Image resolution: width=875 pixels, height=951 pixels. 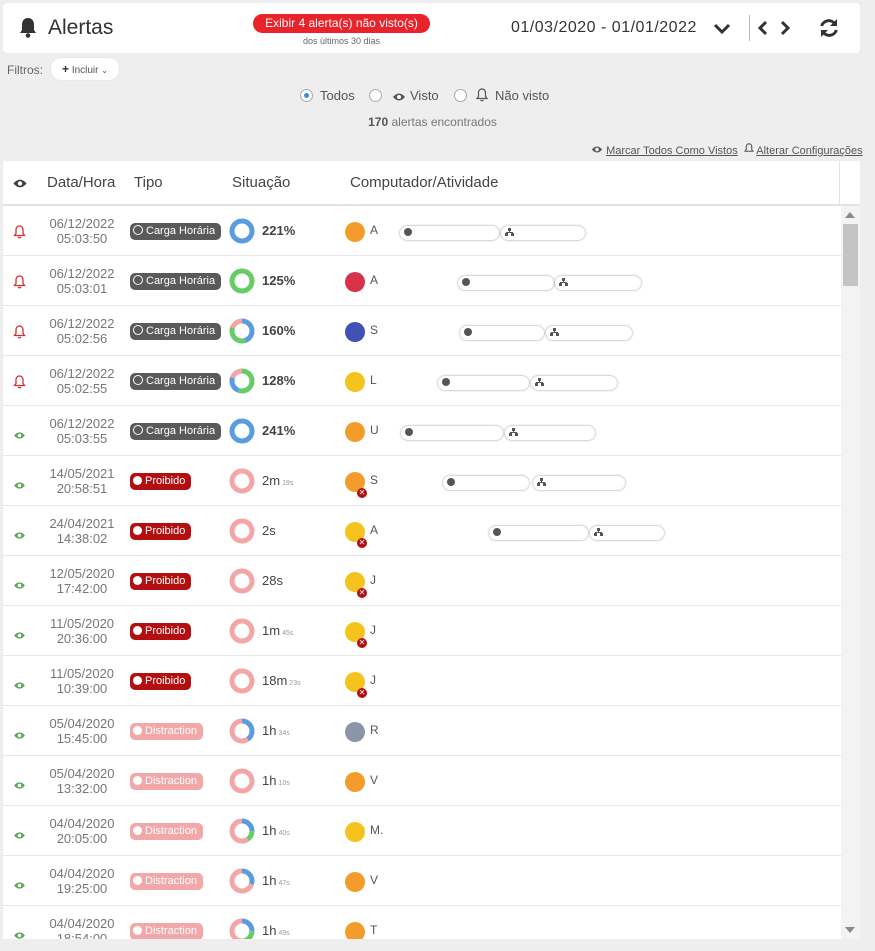 I want to click on radio-todos, so click(x=306, y=95).